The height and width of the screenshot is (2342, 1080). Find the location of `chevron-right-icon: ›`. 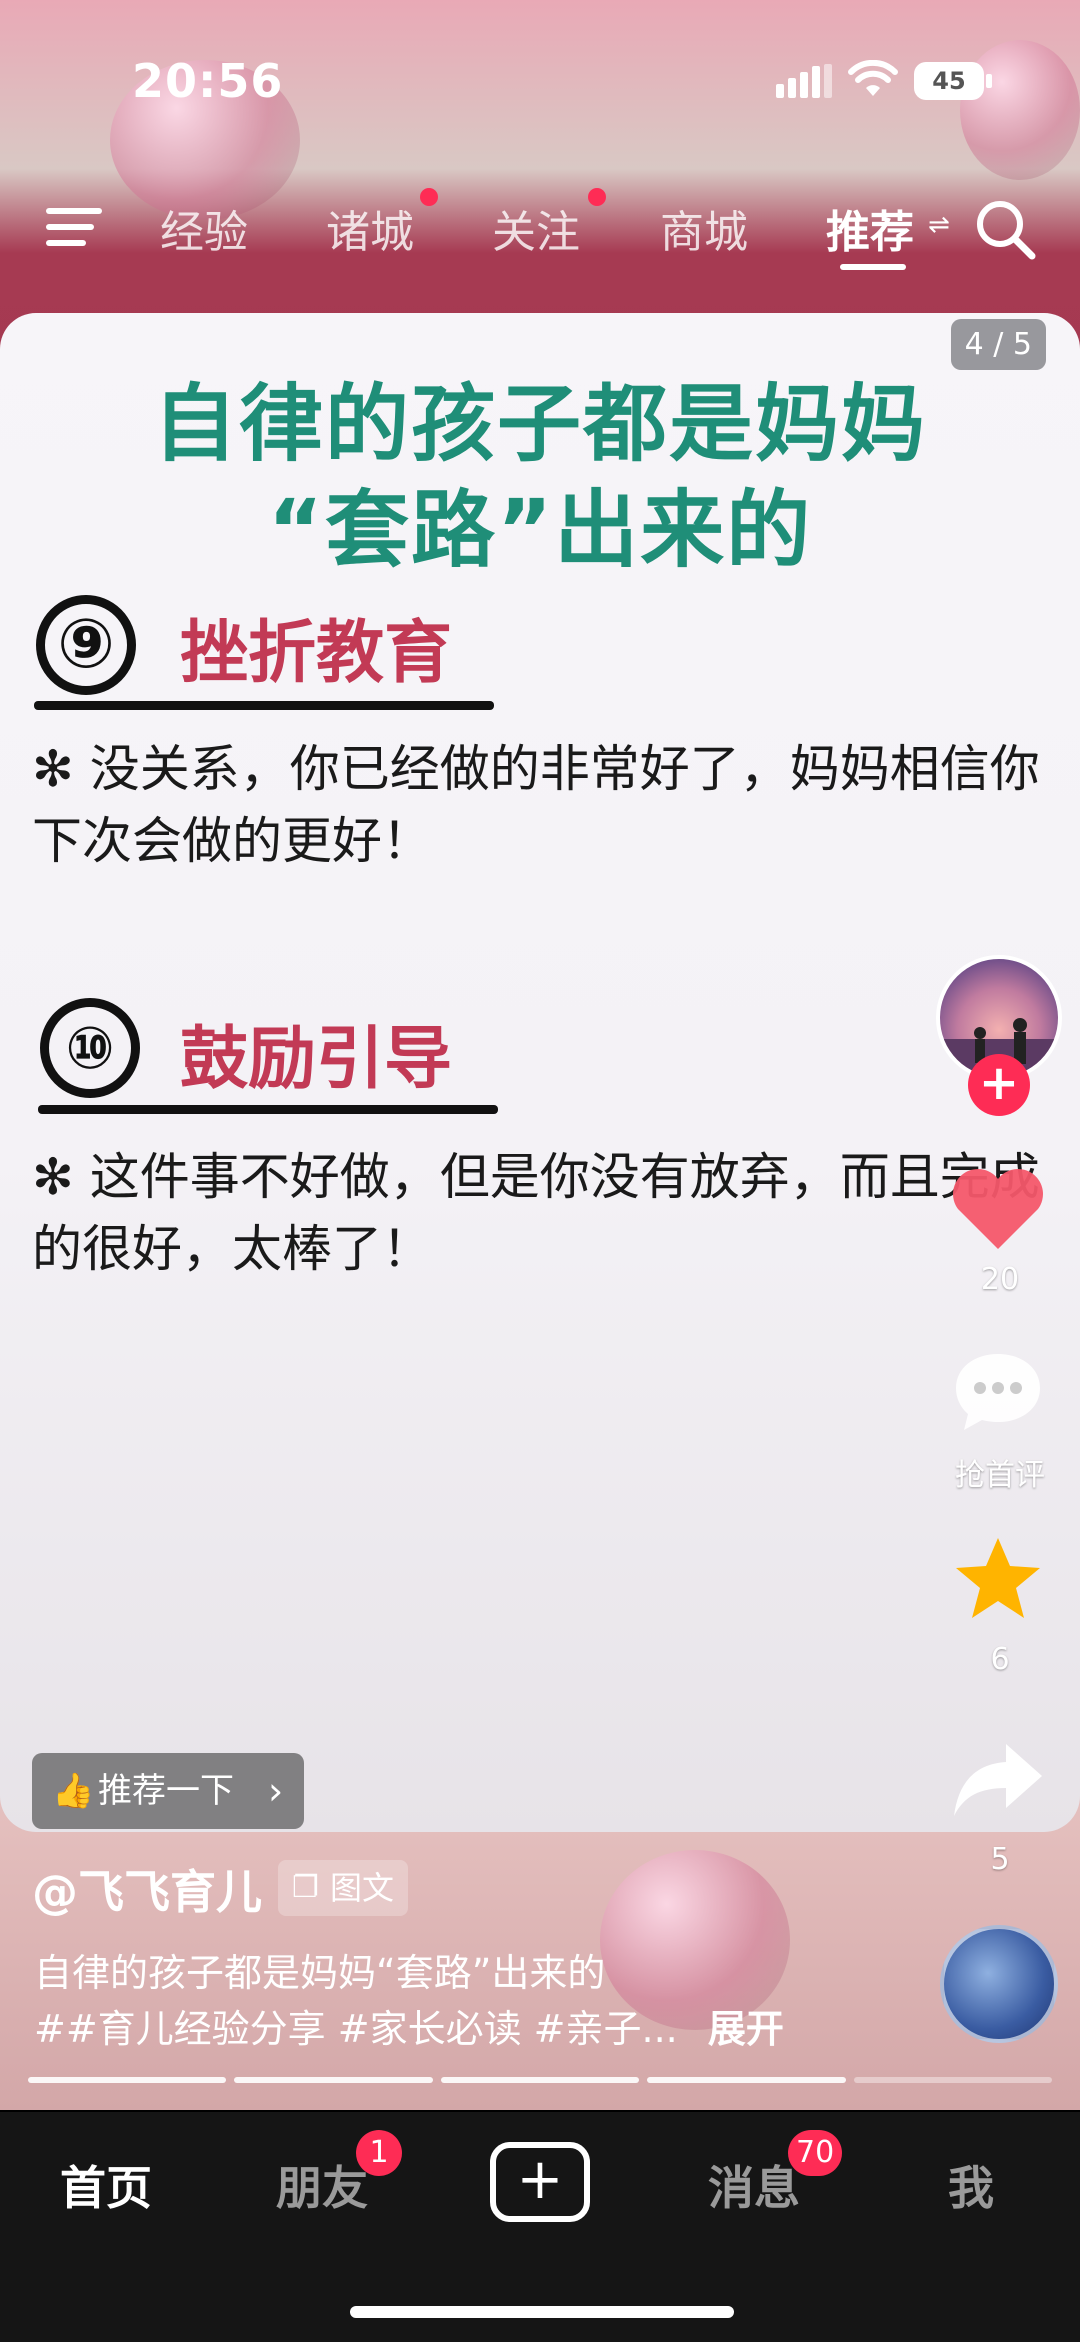

chevron-right-icon: › is located at coordinates (276, 1791).